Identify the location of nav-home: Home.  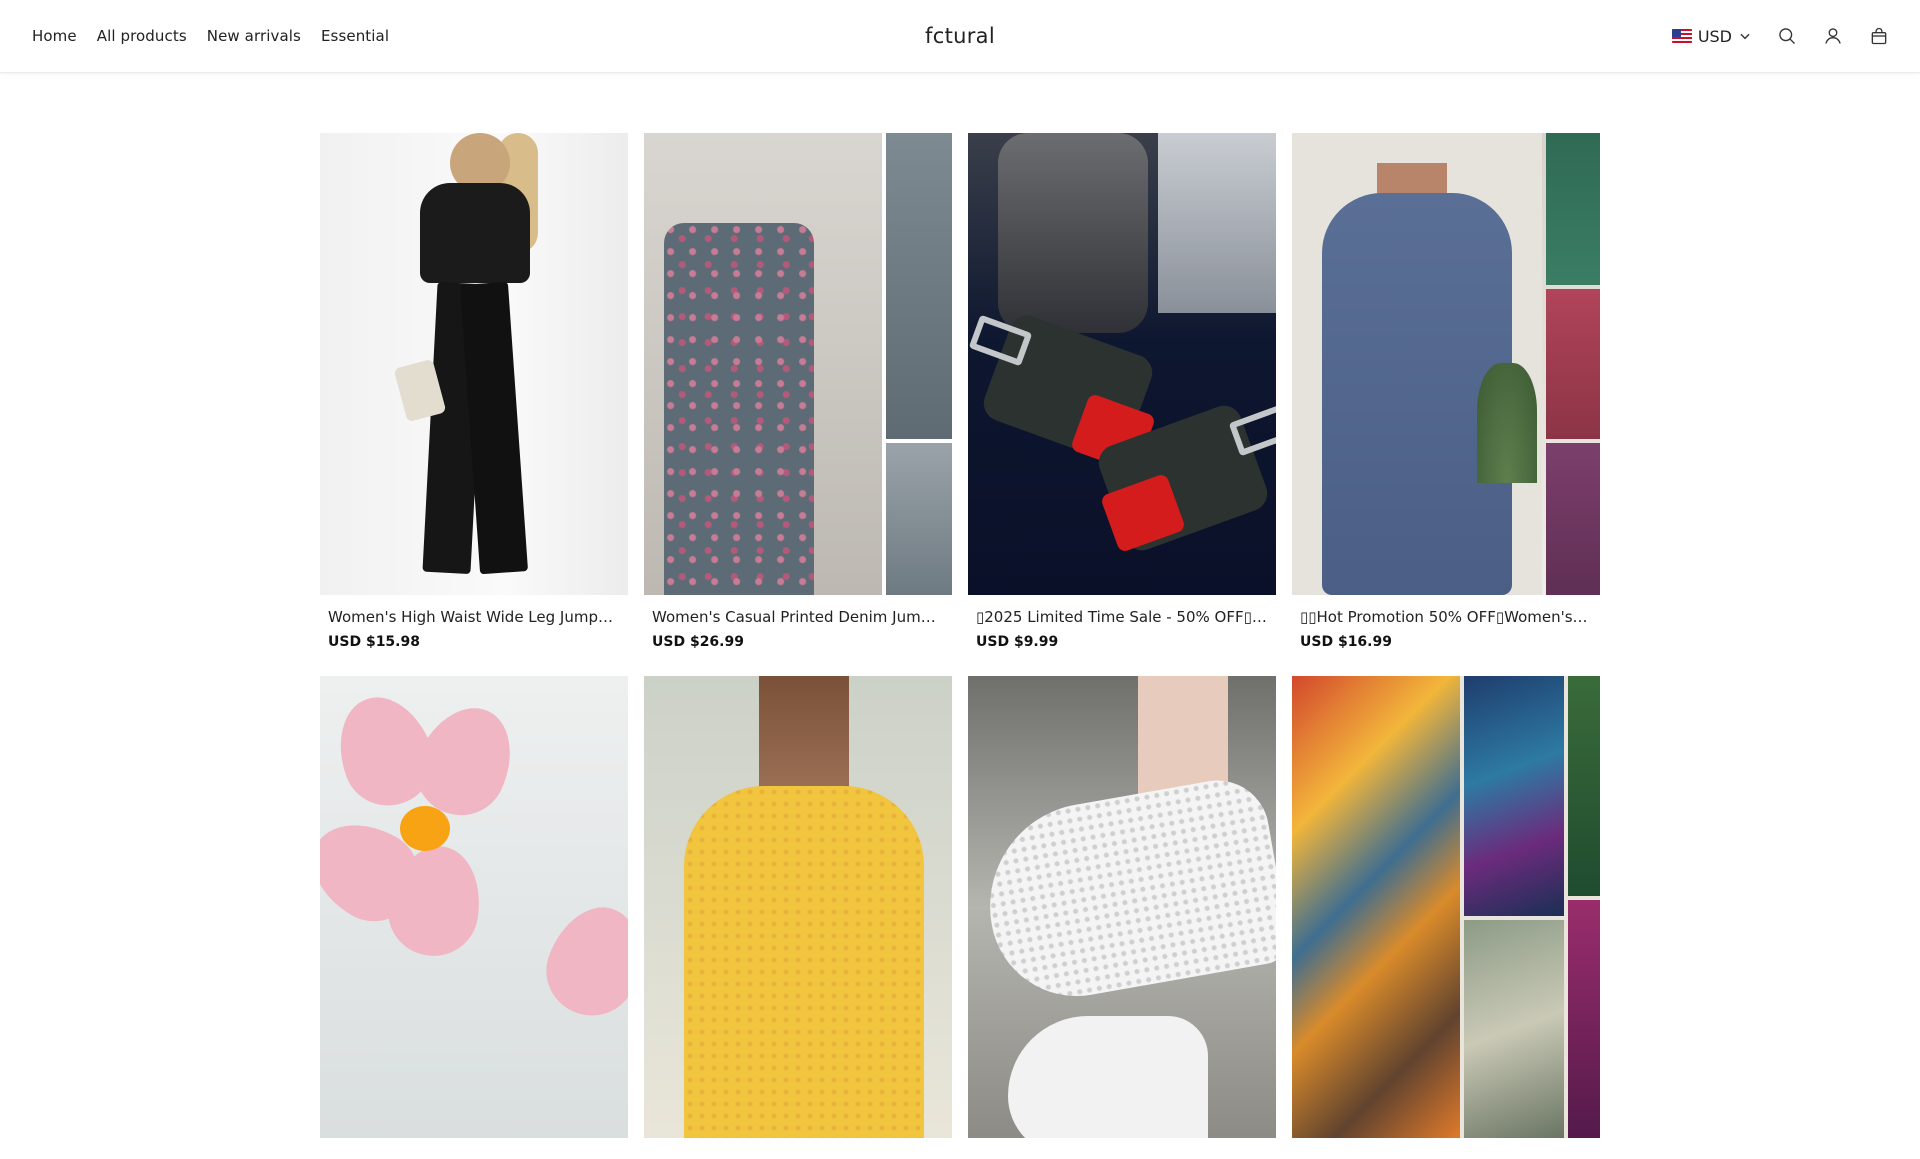
(54, 36).